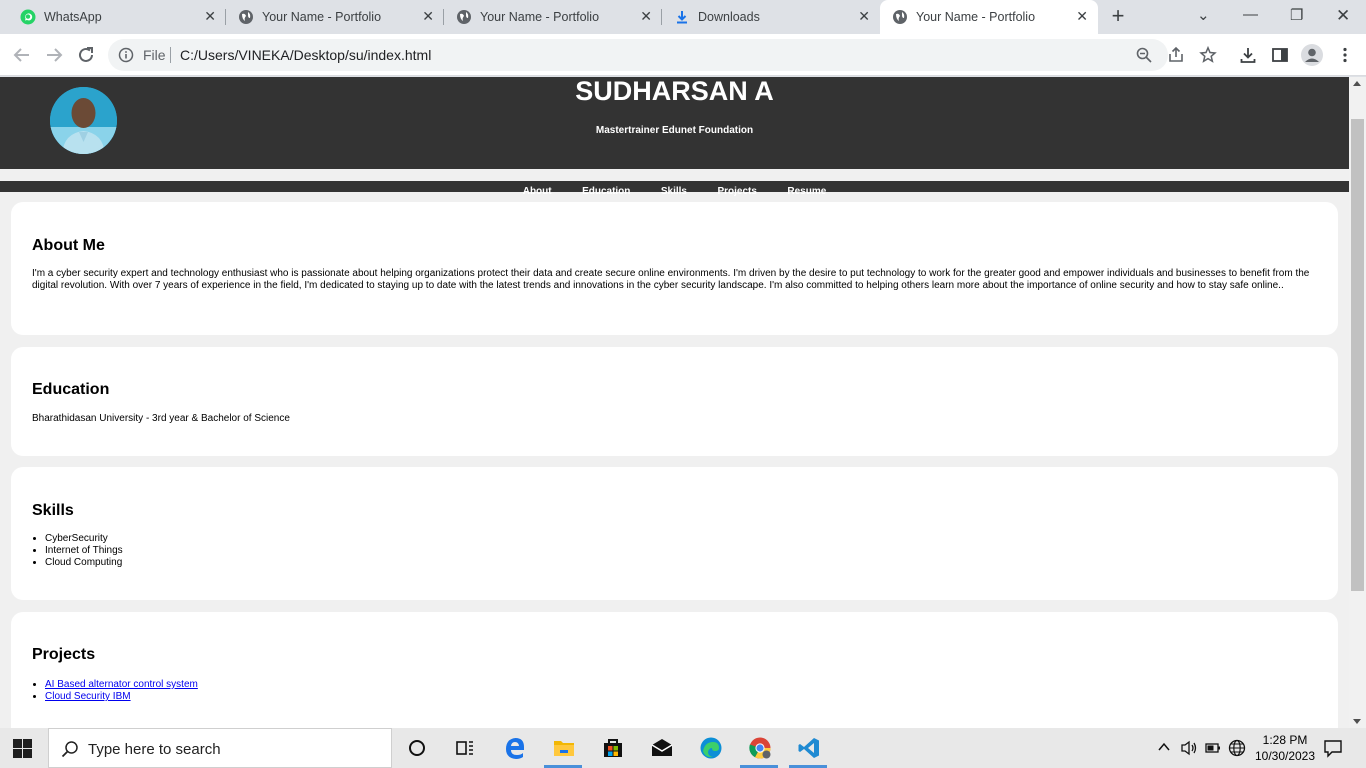  What do you see at coordinates (771, 17) in the screenshot?
I see `tab-downloads: Downloads ✕` at bounding box center [771, 17].